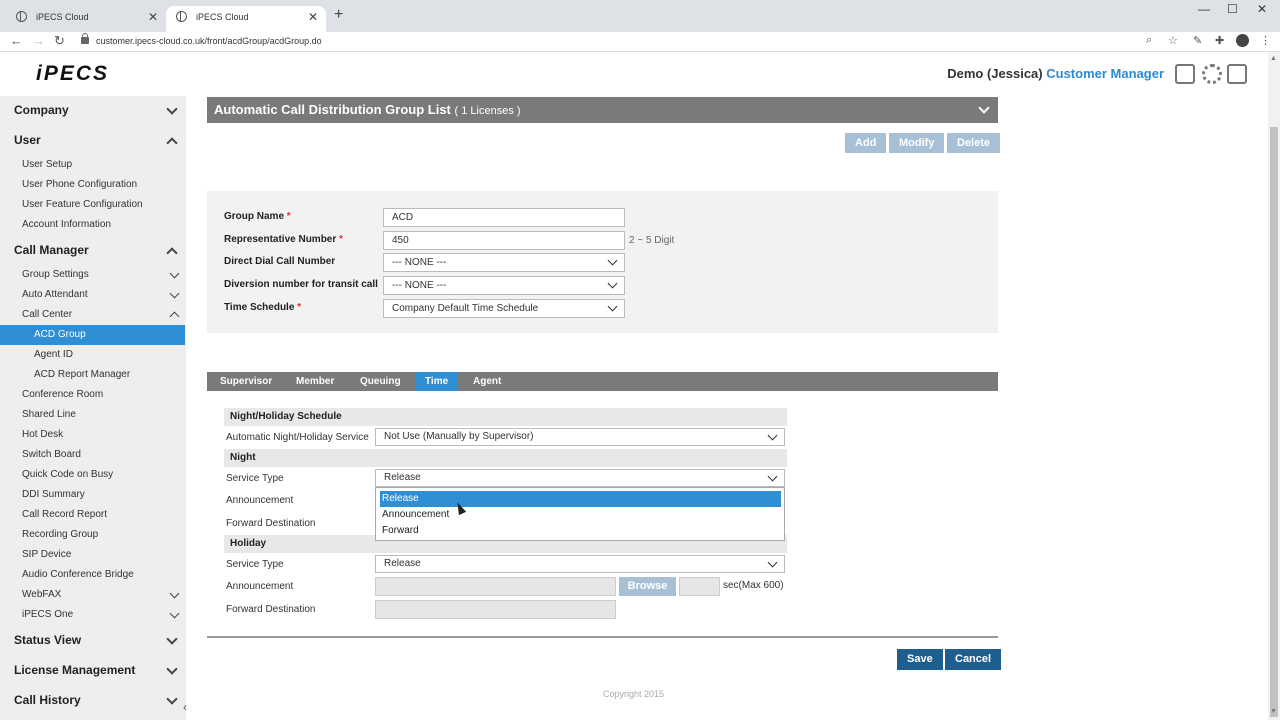 Image resolution: width=1280 pixels, height=720 pixels. I want to click on manual-icon, so click(1185, 74).